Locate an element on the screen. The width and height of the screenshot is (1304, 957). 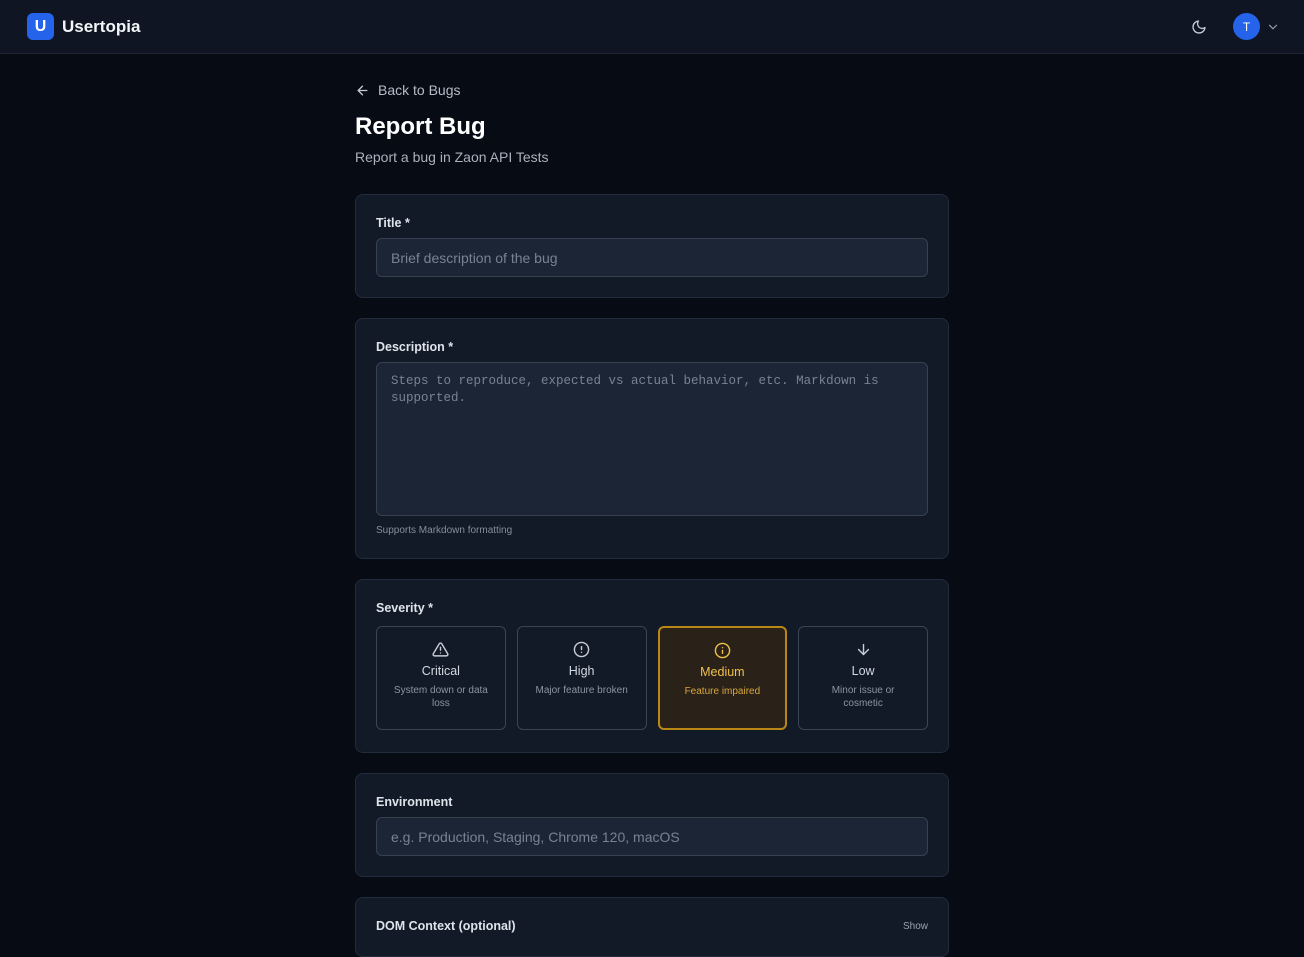
navbar-actions: T is located at coordinates (1233, 26).